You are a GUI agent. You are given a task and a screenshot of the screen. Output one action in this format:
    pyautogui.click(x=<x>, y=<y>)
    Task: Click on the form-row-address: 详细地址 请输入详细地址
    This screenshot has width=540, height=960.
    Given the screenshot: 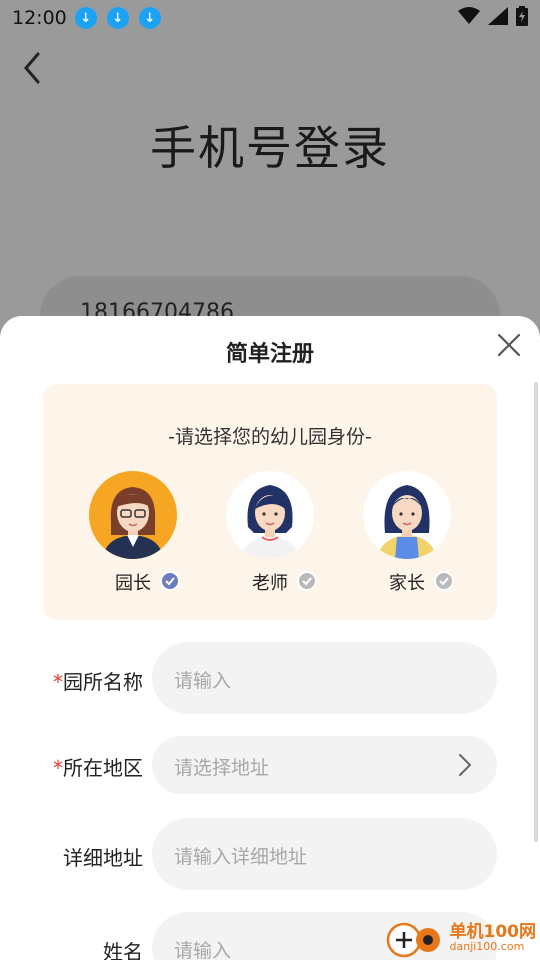 What is the action you would take?
    pyautogui.click(x=270, y=854)
    